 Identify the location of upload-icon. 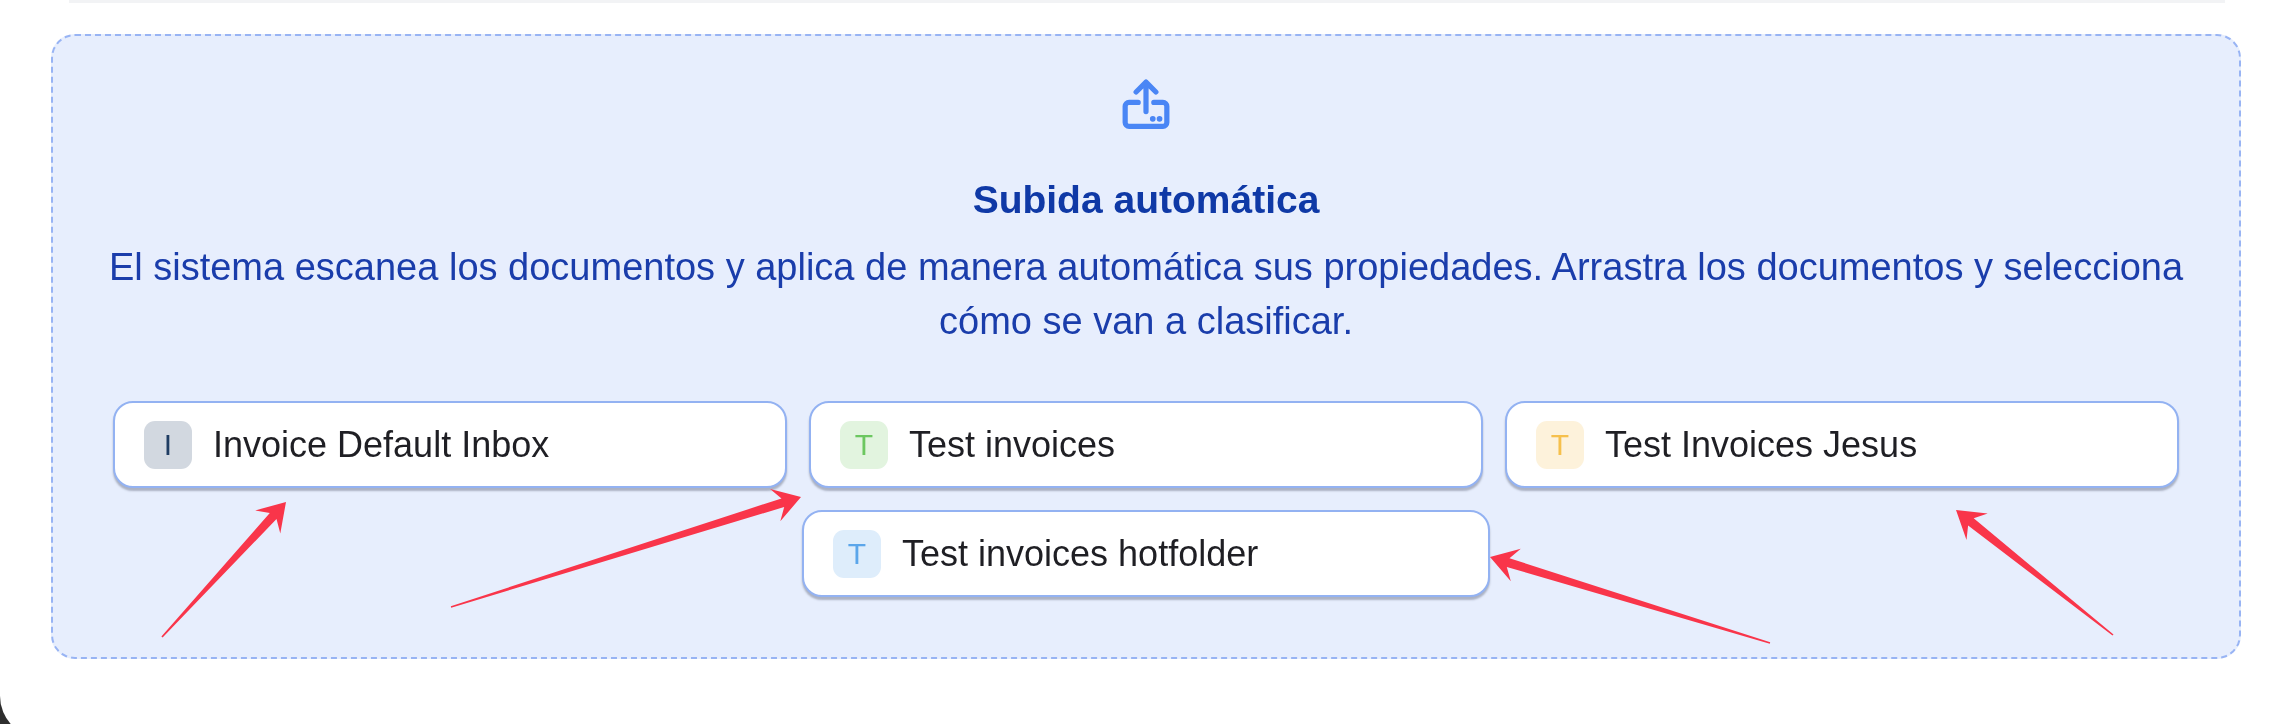
(1146, 104).